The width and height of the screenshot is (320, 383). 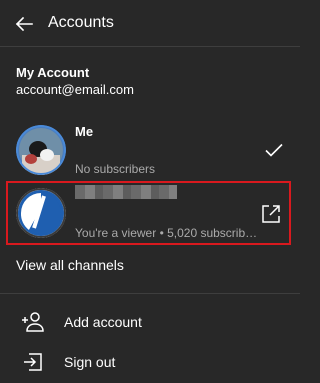 I want to click on open-external-icon, so click(x=271, y=214).